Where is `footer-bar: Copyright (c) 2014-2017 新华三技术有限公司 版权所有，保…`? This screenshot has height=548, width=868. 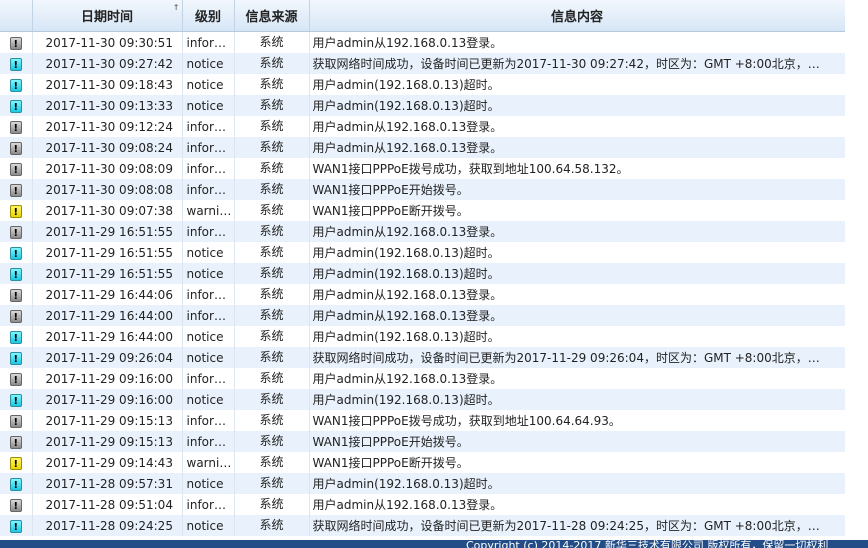
footer-bar: Copyright (c) 2014-2017 新华三技术有限公司 版权所有，保… is located at coordinates (434, 544).